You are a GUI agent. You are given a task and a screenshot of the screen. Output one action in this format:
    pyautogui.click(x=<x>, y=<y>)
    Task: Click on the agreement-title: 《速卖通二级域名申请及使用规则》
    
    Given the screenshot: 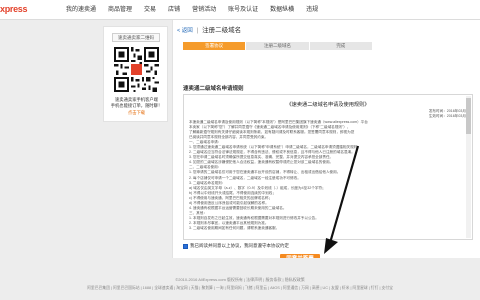 What is the action you would take?
    pyautogui.click(x=328, y=105)
    